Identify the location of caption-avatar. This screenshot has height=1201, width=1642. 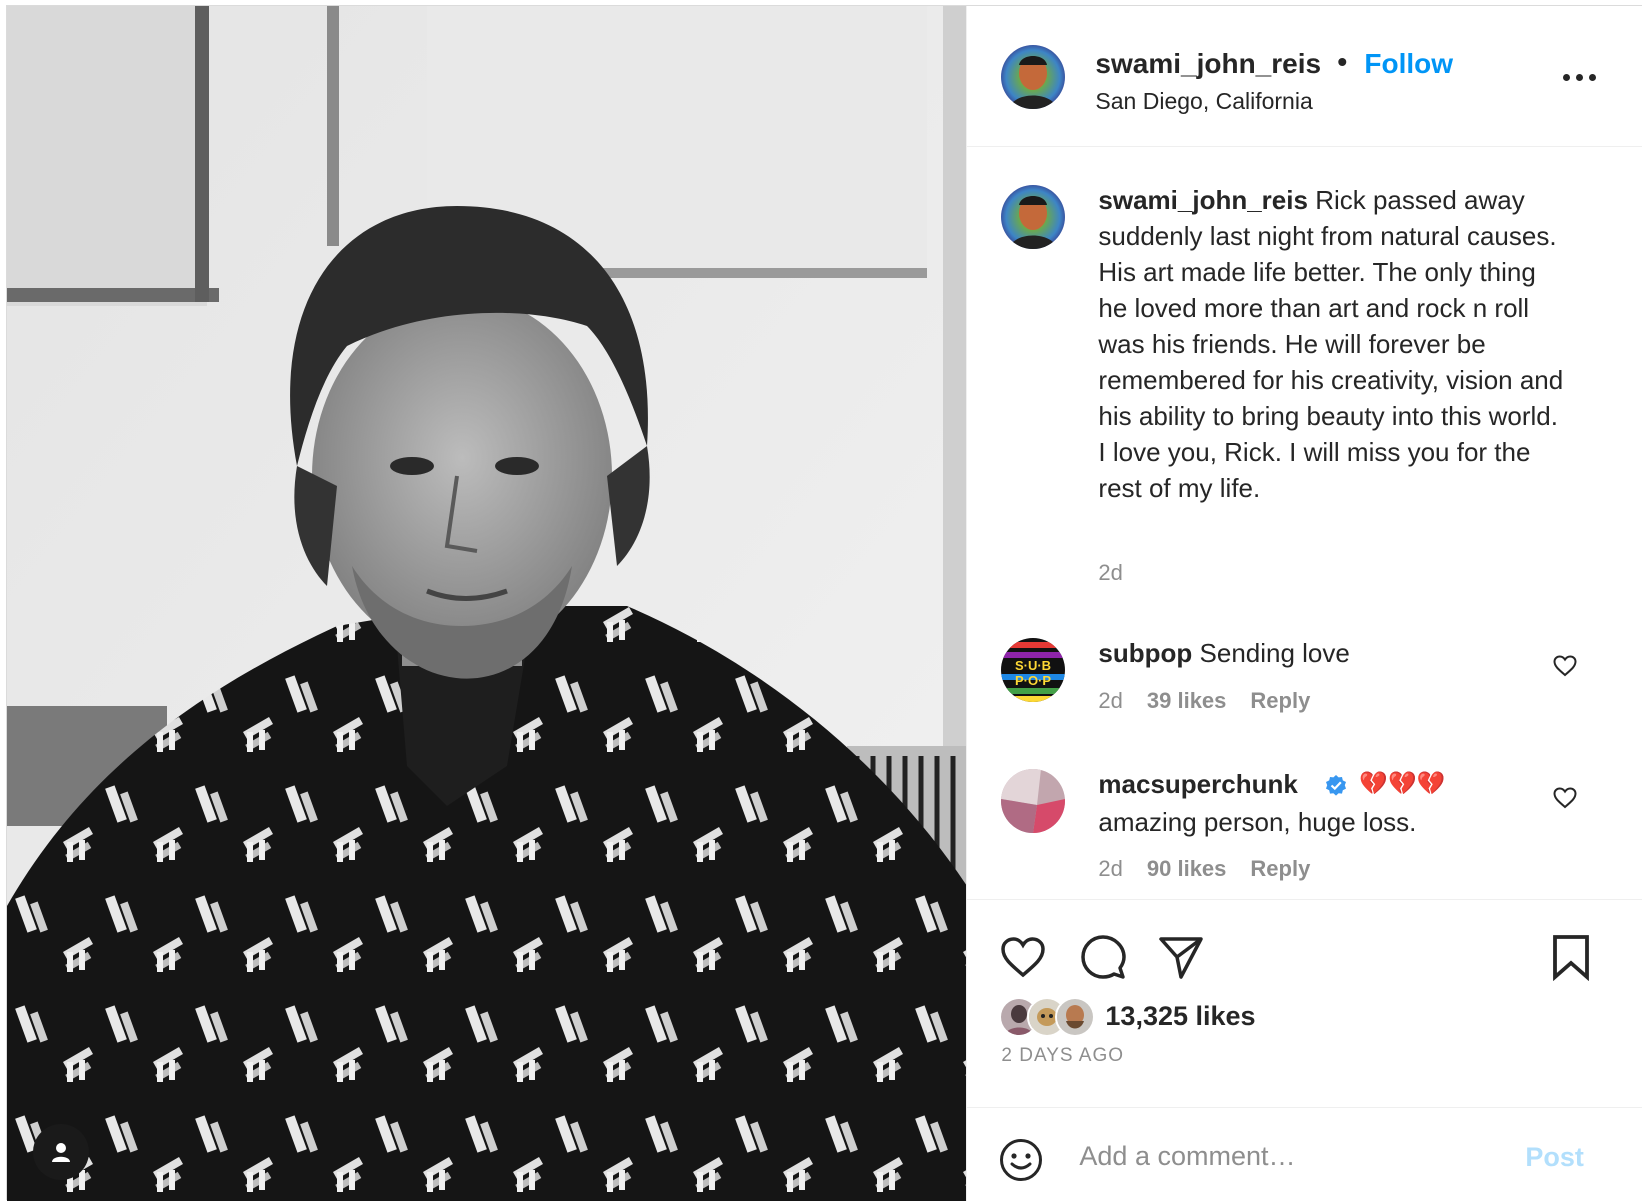
(1033, 217).